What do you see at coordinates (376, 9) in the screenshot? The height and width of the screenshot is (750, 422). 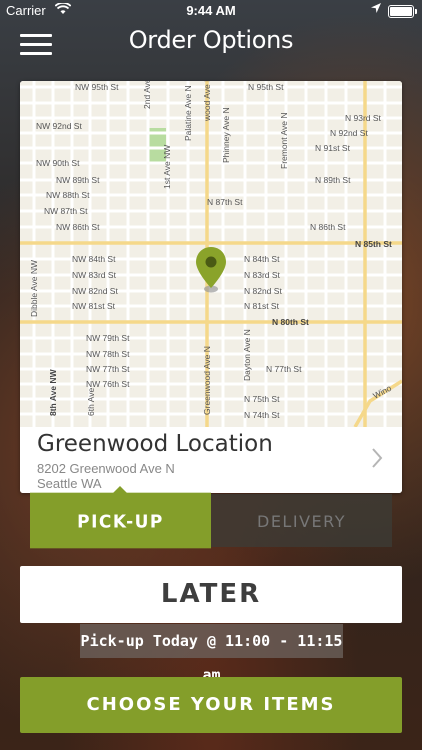 I see `location-arrow-icon` at bounding box center [376, 9].